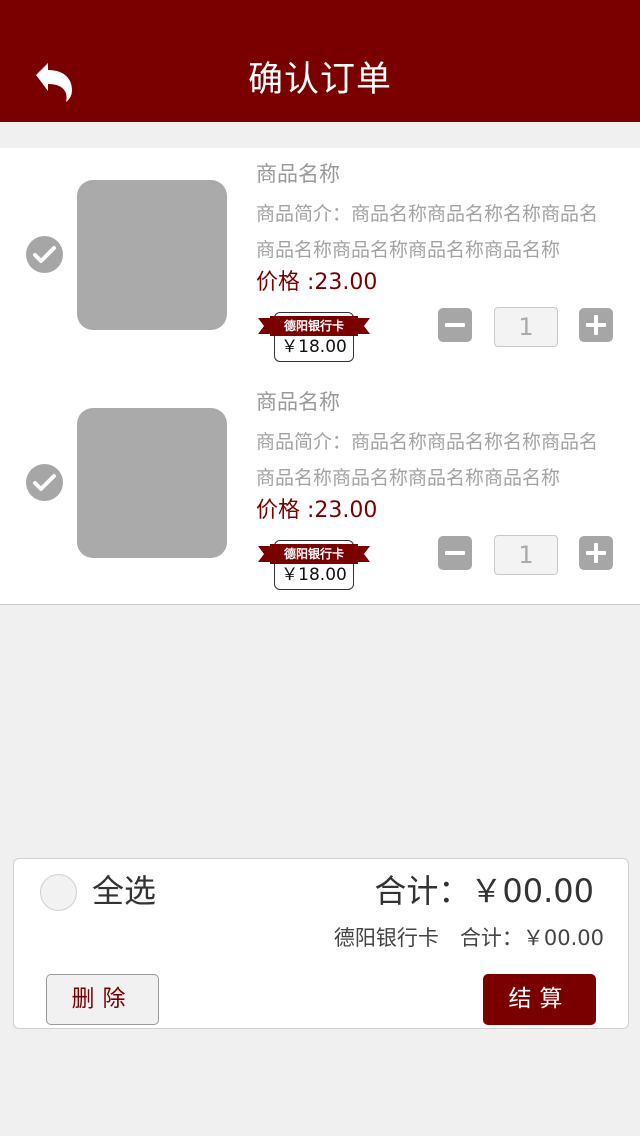 This screenshot has width=640, height=1136. Describe the element at coordinates (484, 891) in the screenshot. I see `order-total: 合计：￥00.00` at that location.